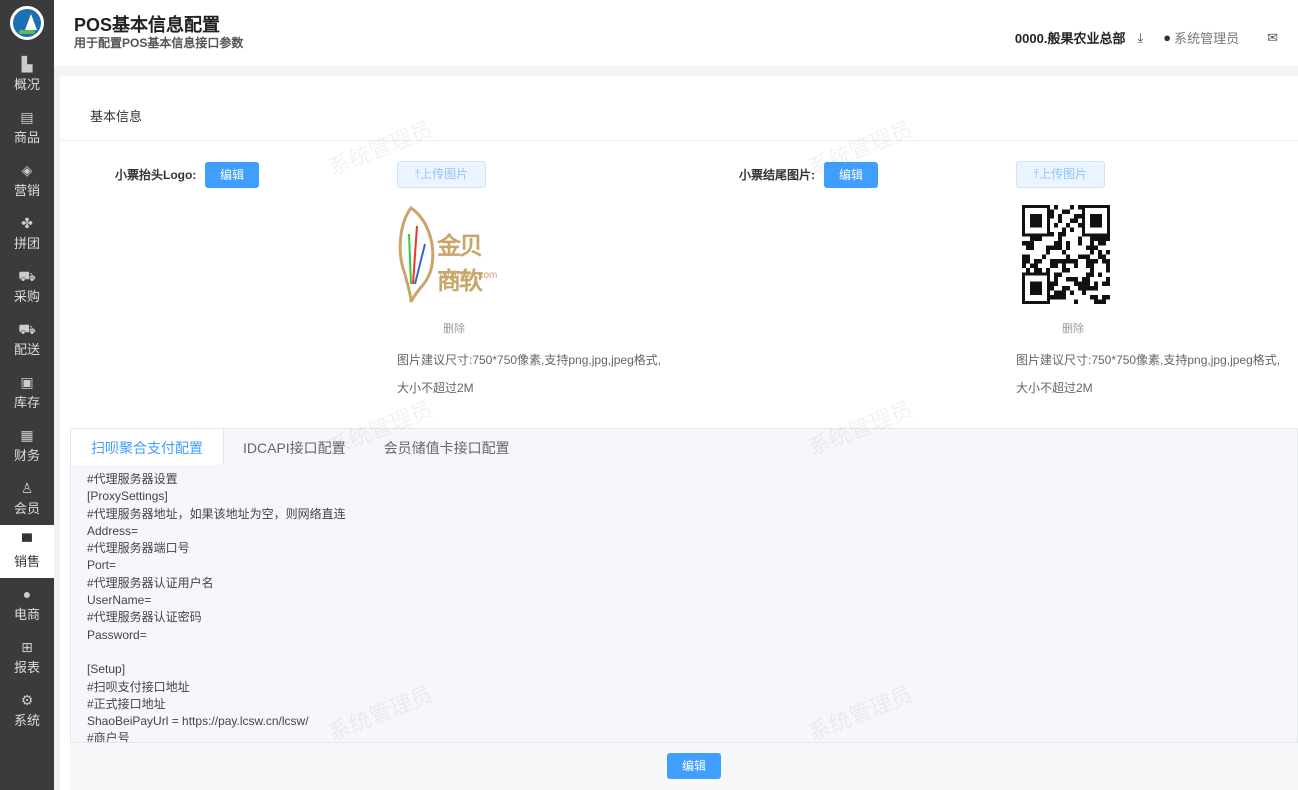 The image size is (1298, 790). Describe the element at coordinates (26, 455) in the screenshot. I see `sidebar-item-label: 财务` at that location.